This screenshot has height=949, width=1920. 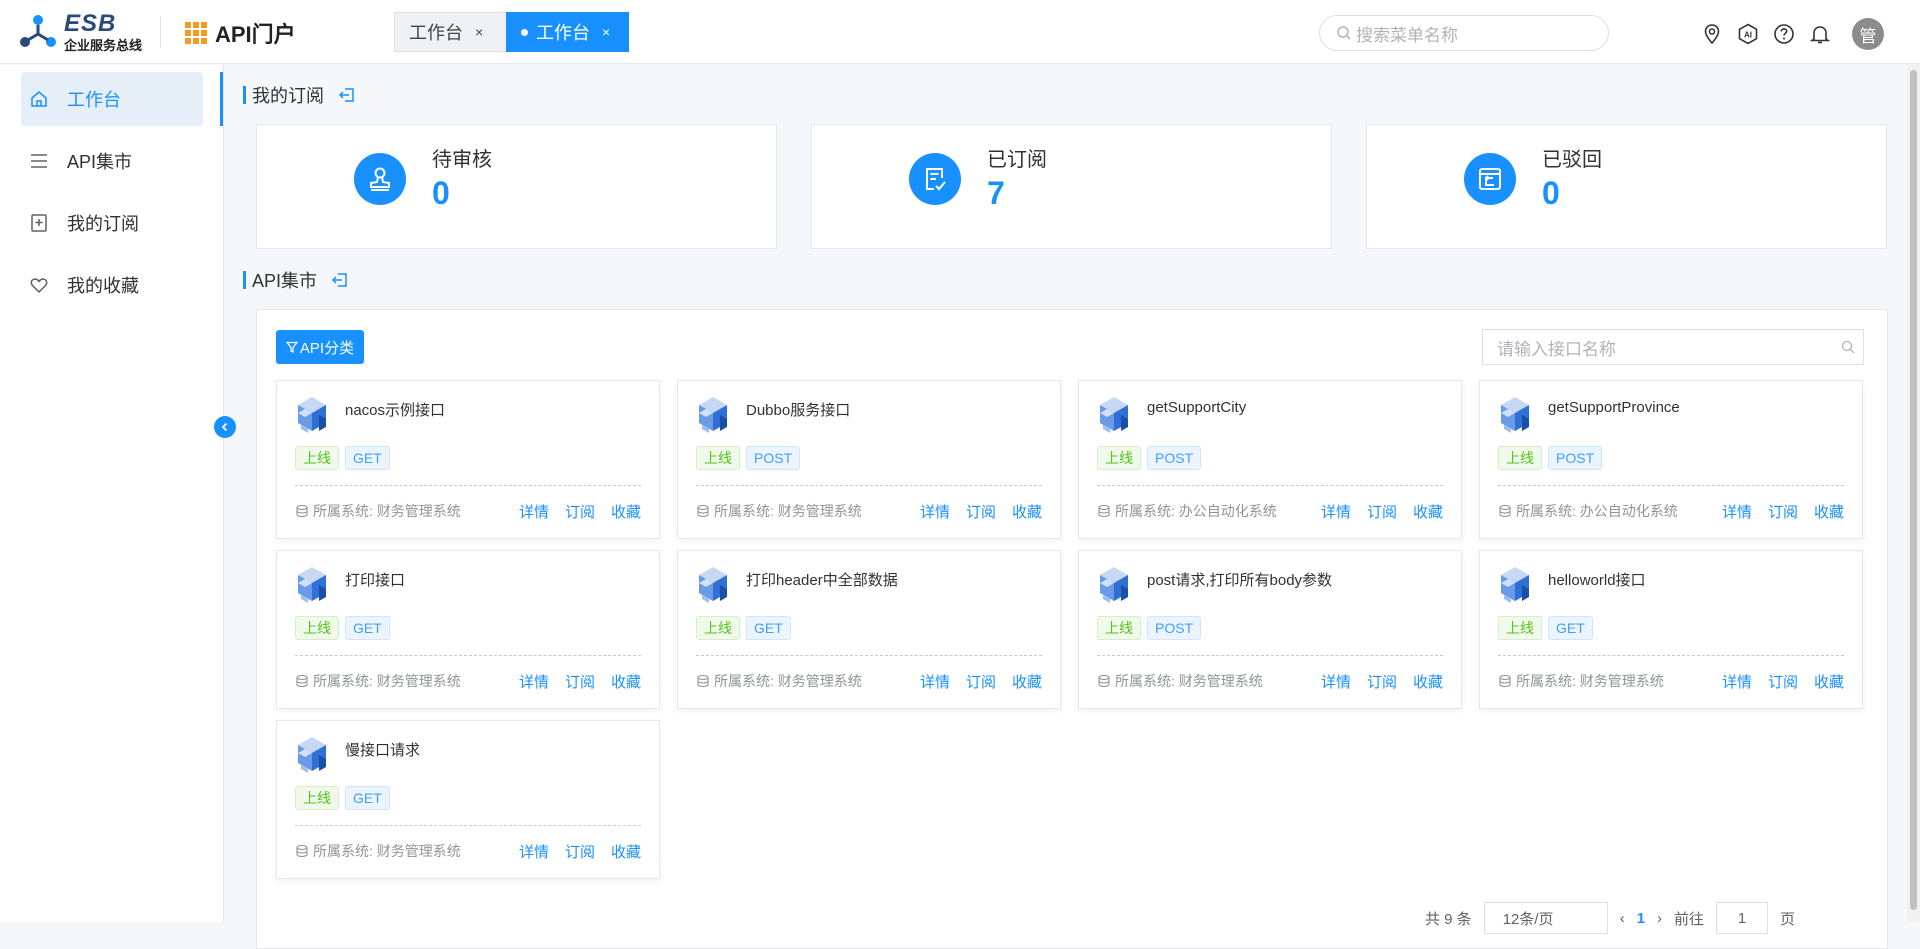 I want to click on page-scrollbar, so click(x=1913, y=493).